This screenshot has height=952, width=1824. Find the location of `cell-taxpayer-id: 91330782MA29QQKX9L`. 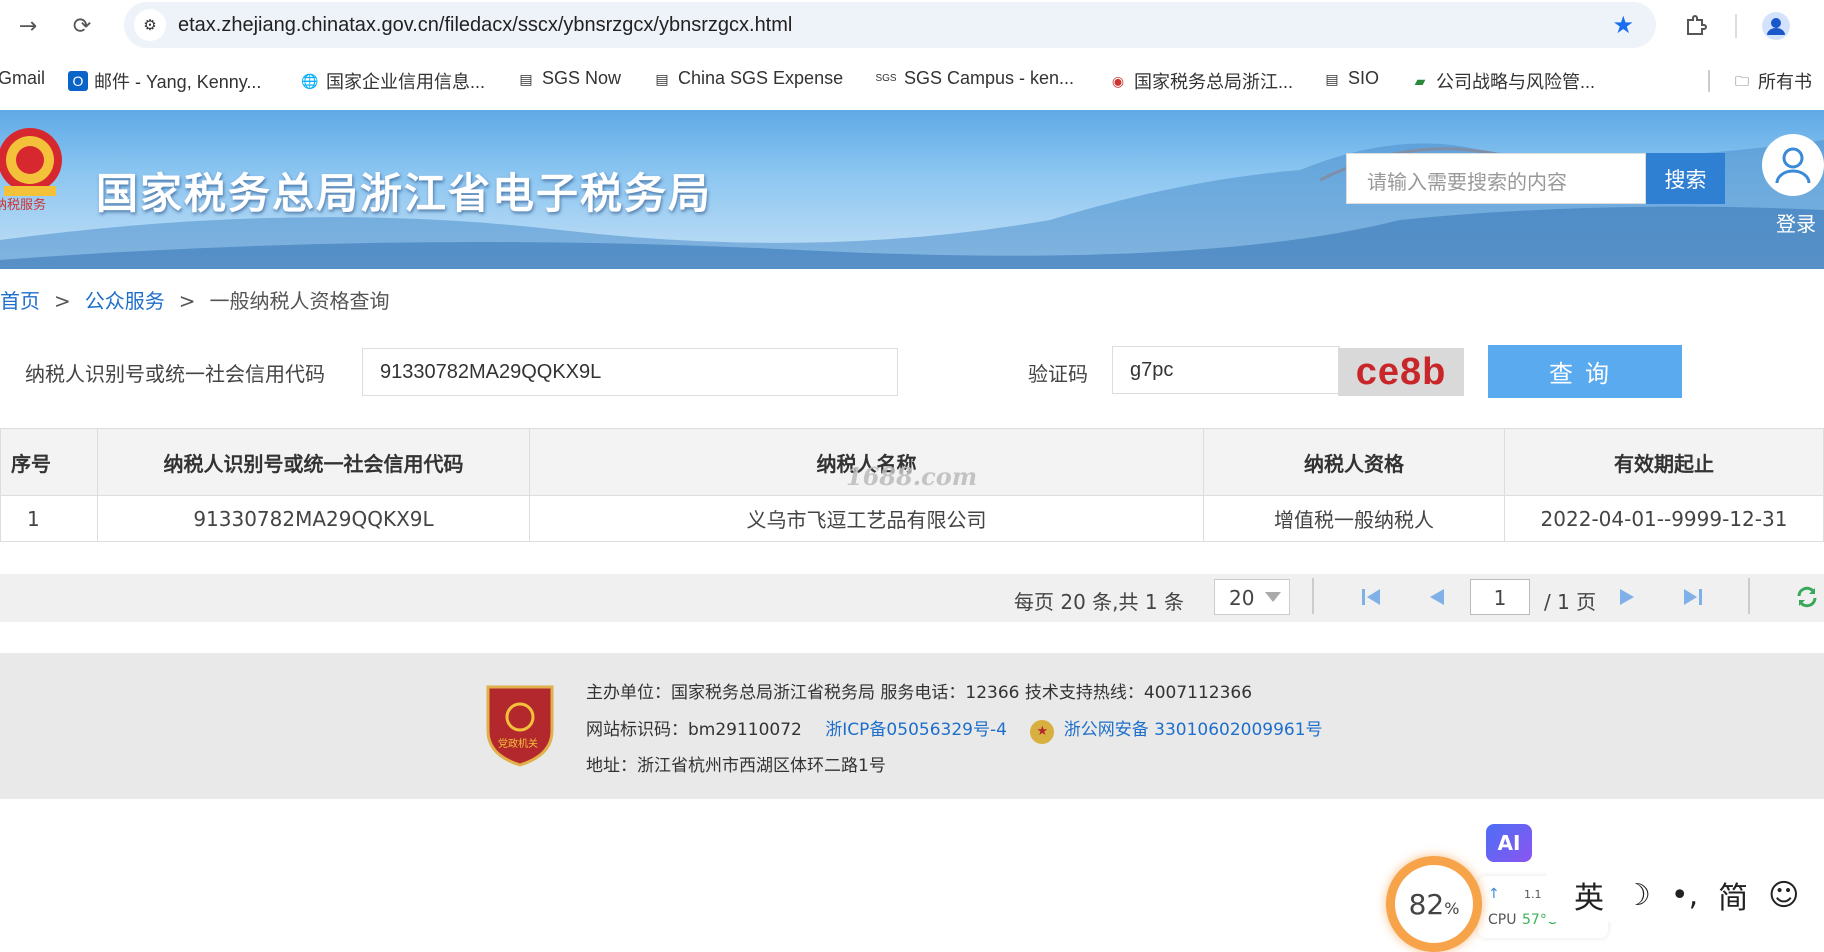

cell-taxpayer-id: 91330782MA29QQKX9L is located at coordinates (313, 518).